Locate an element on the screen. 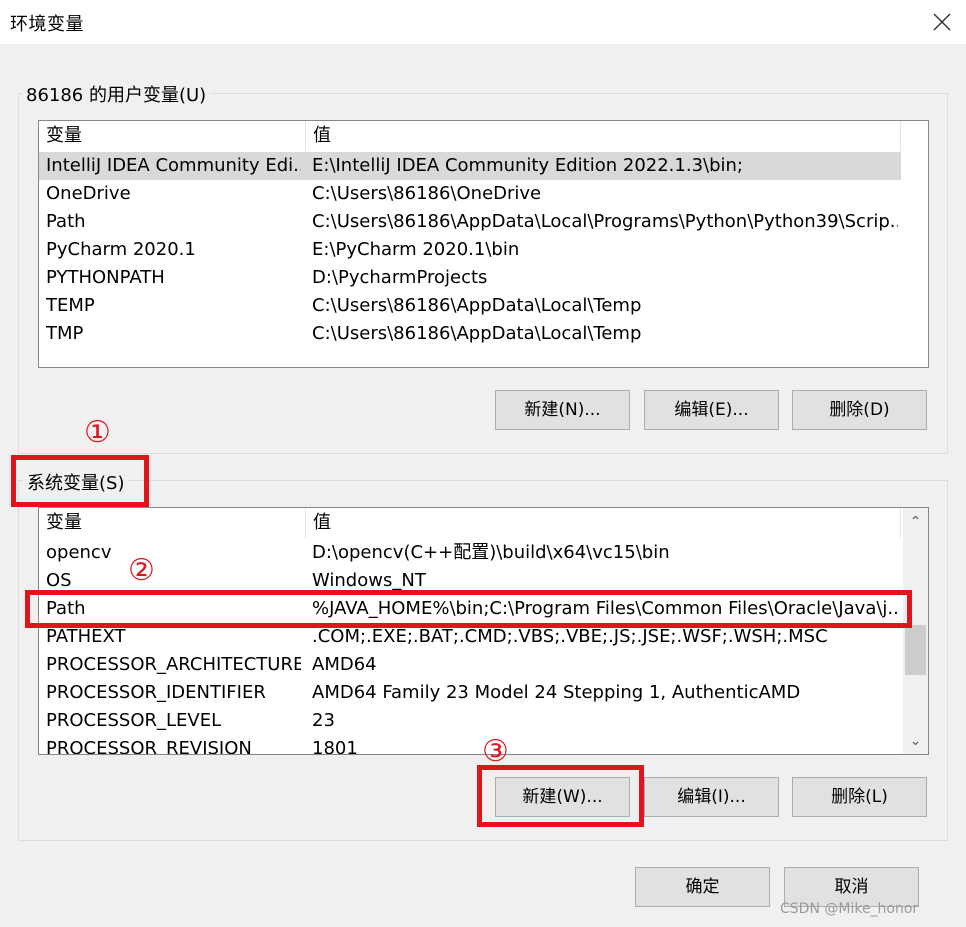 This screenshot has height=927, width=966. variable-value: D:\PycharmProjects is located at coordinates (400, 277).